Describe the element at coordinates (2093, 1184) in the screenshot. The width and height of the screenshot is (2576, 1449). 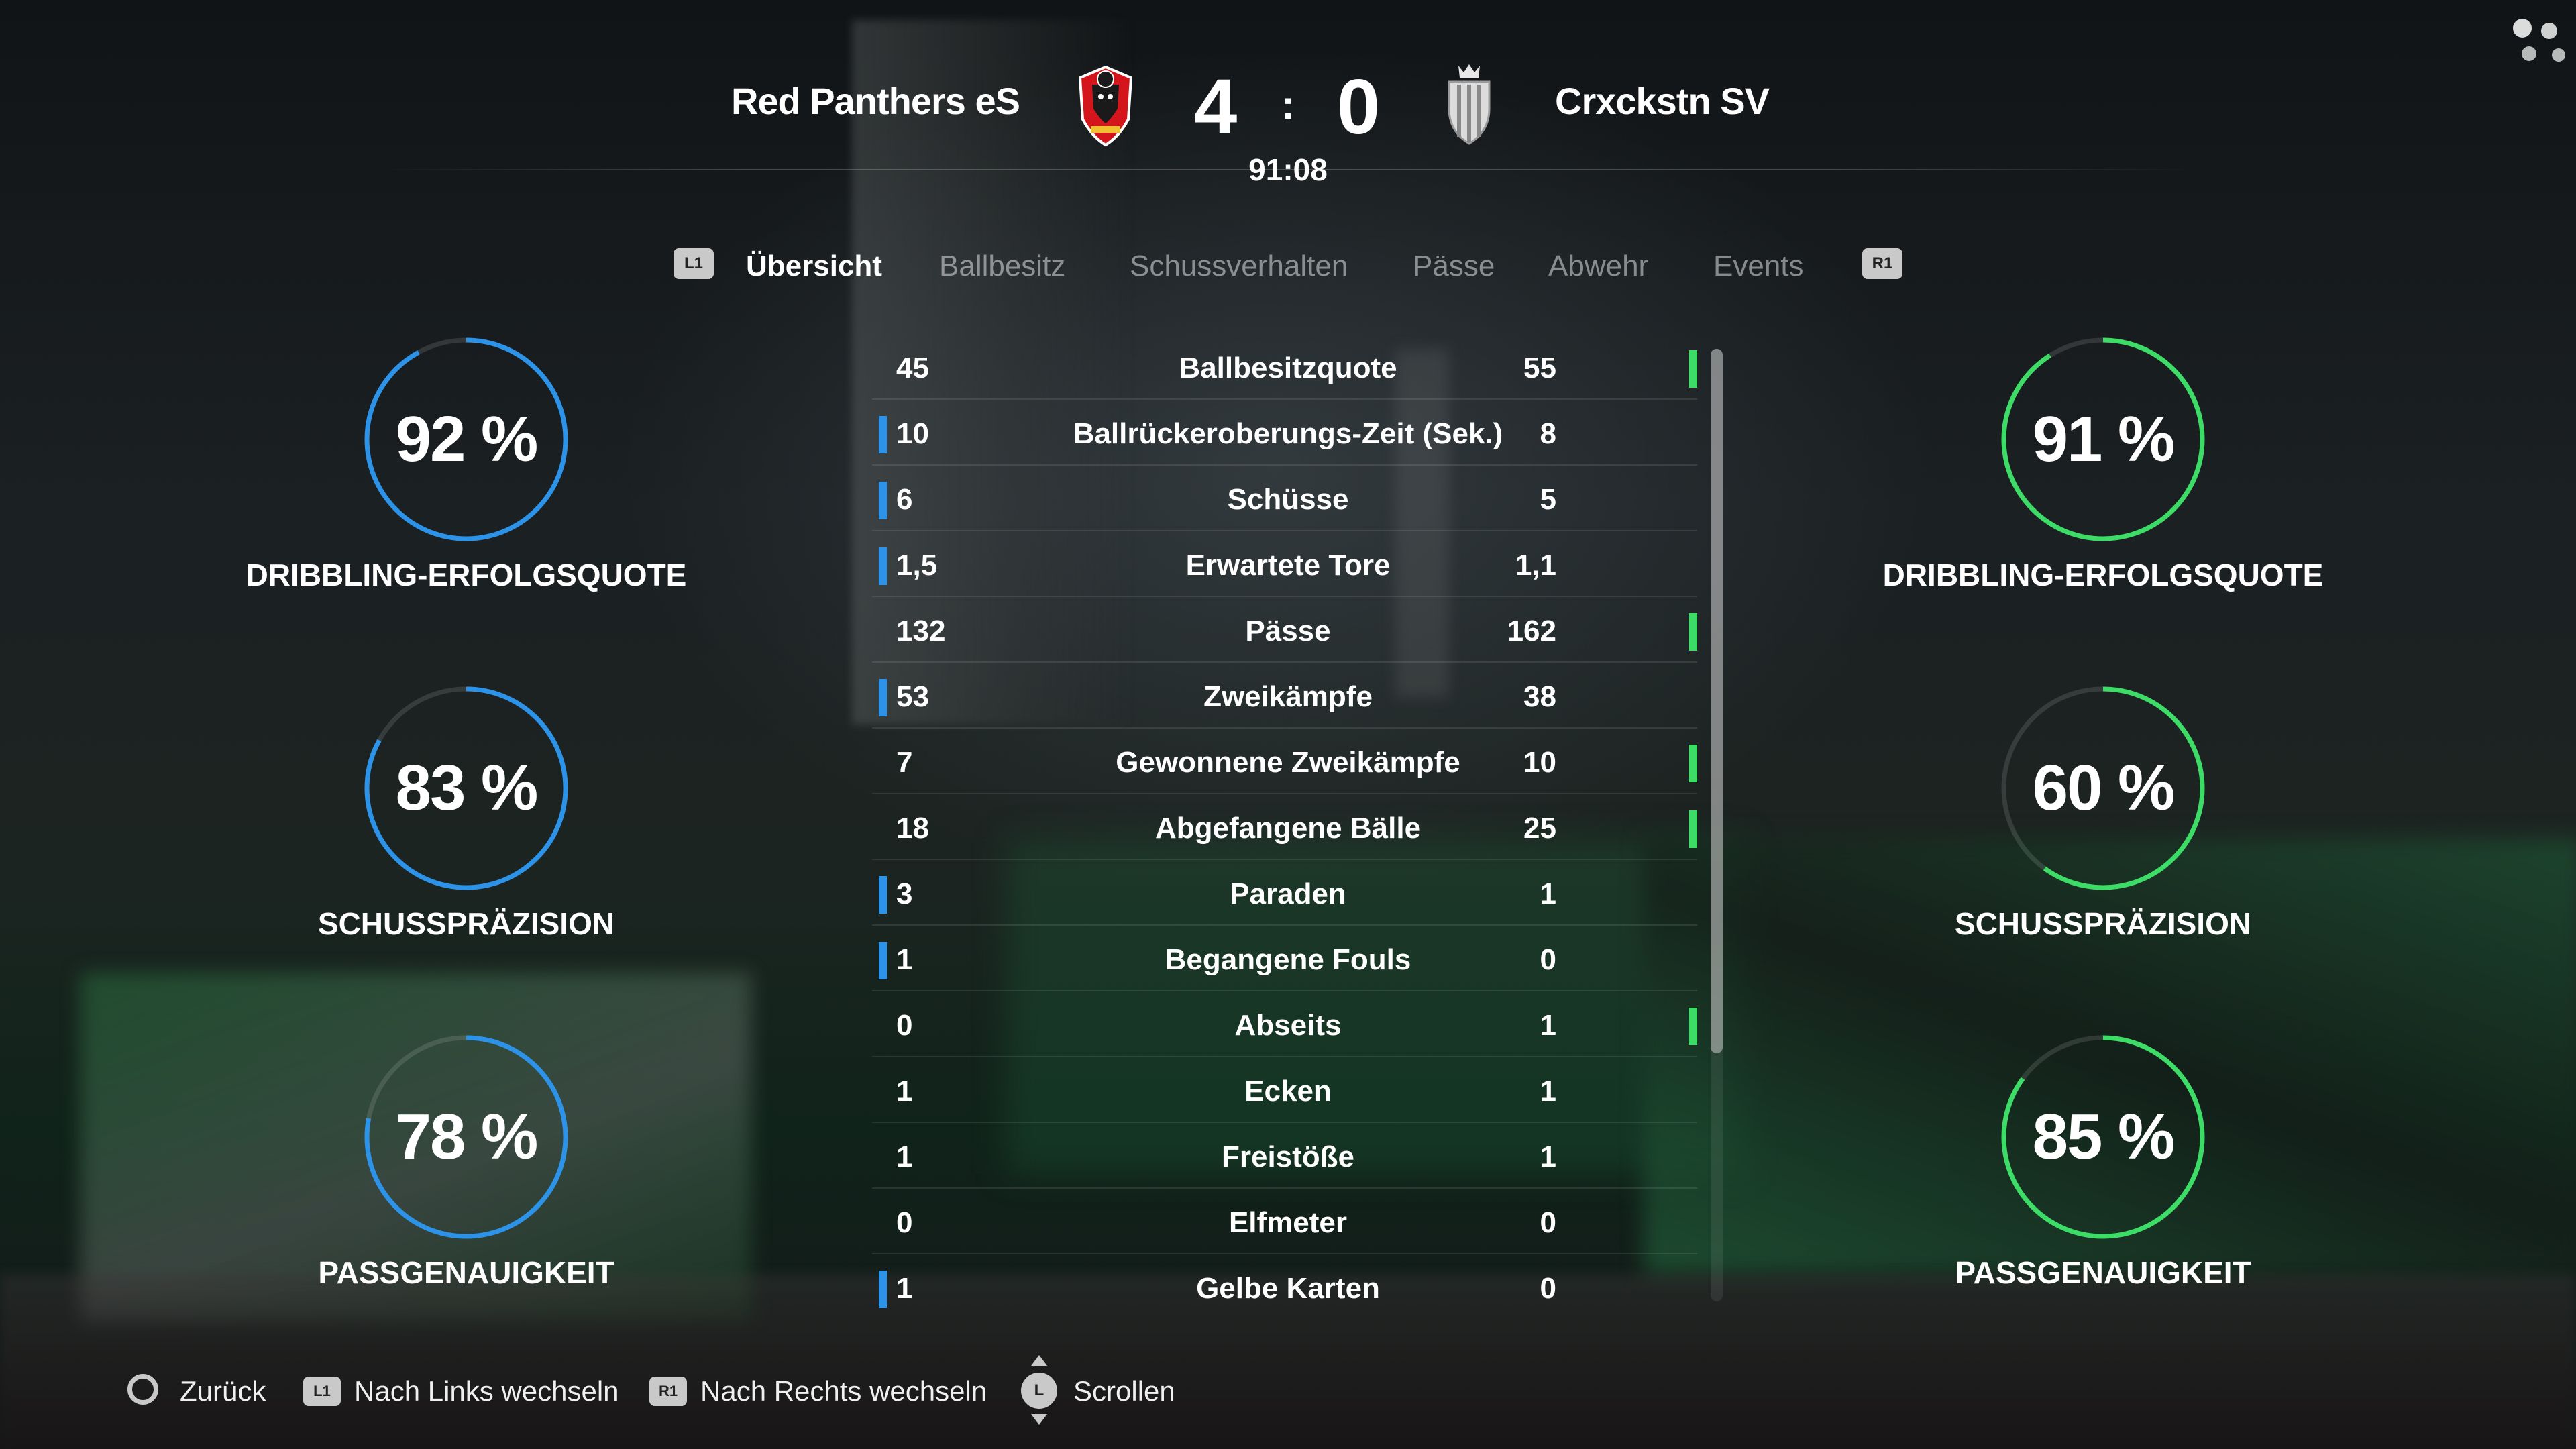
I see `away-ring-pass-accuracy: 85 % PASSGENAUIGKEIT` at that location.